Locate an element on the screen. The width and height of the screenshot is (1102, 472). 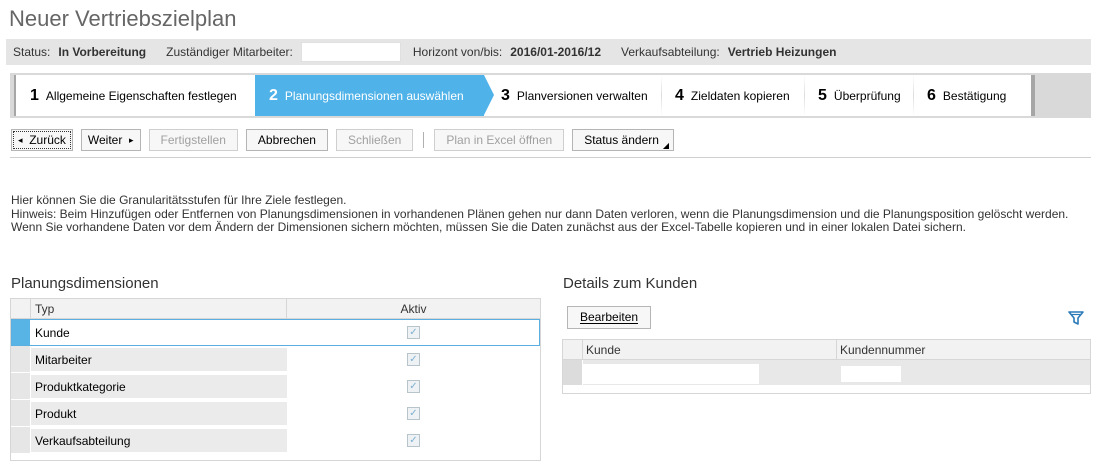
filter-icon is located at coordinates (1076, 318).